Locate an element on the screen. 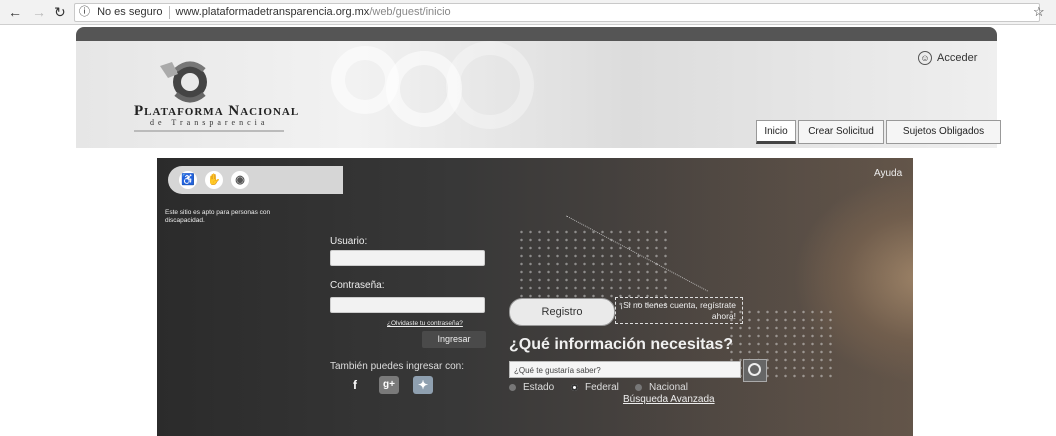  tab-inicio: Inicio is located at coordinates (776, 132).